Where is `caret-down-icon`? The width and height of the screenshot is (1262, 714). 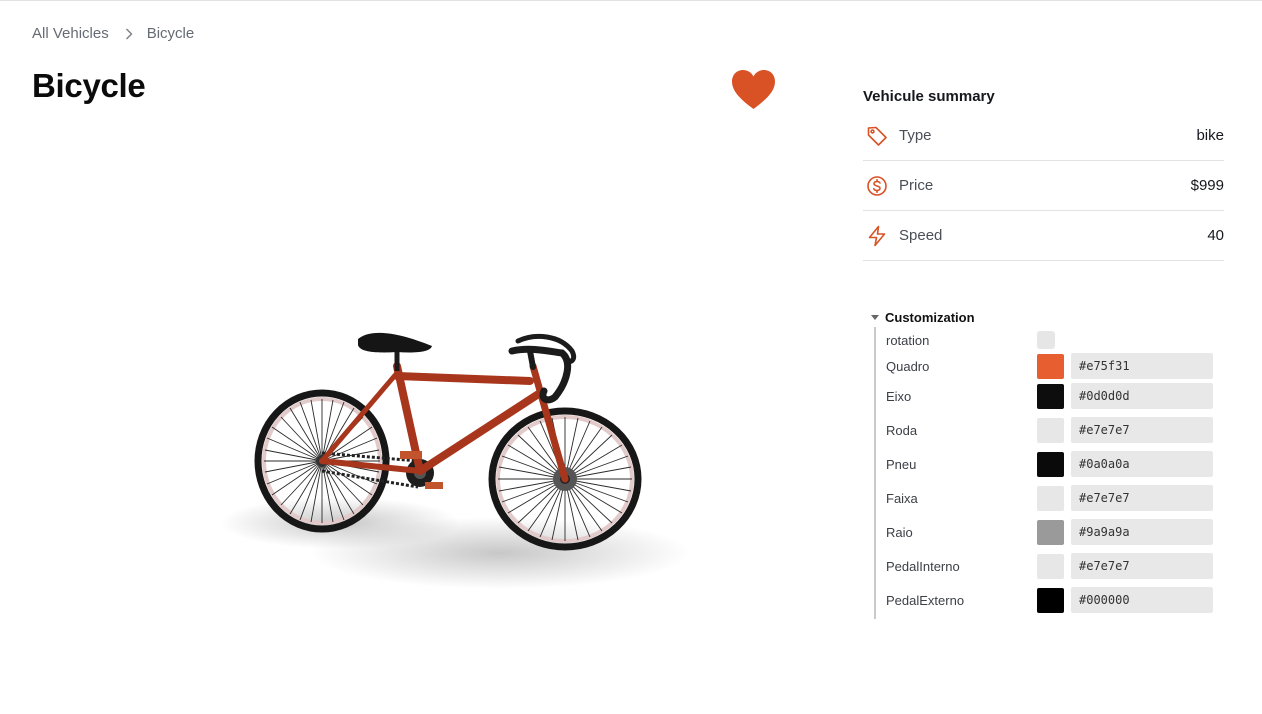 caret-down-icon is located at coordinates (875, 317).